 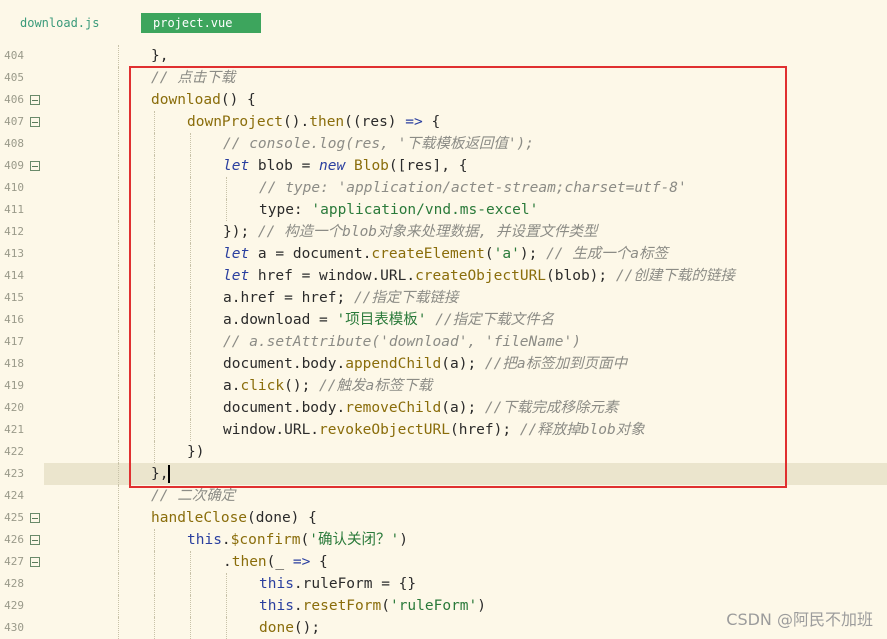 I want to click on code-token: '确认关闭？', so click(x=354, y=540).